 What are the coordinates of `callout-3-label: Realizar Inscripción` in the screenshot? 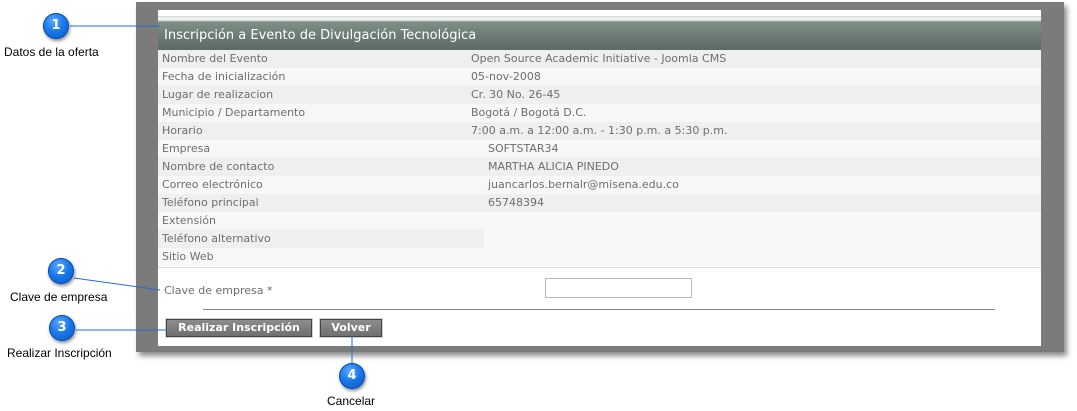 It's located at (59, 353).